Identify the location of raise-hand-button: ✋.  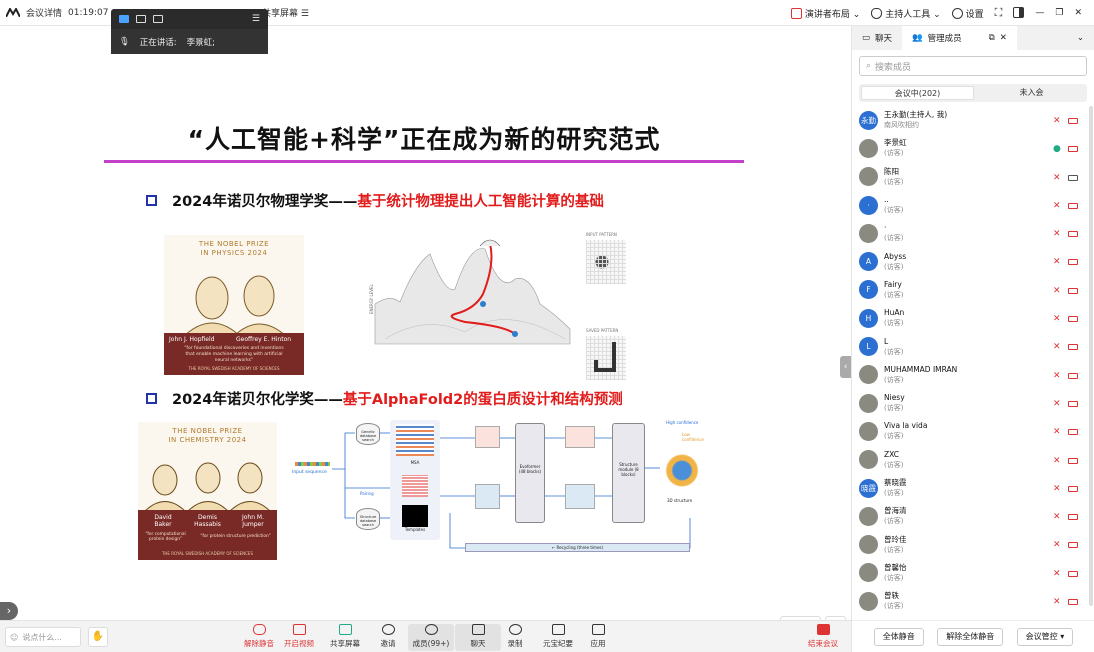
(98, 637).